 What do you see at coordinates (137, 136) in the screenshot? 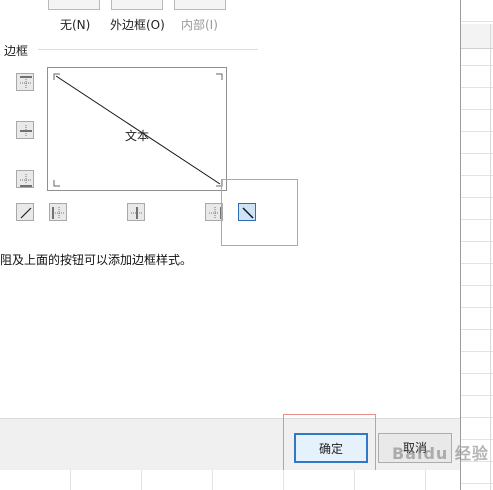
I see `preview-sample-text: 文本` at bounding box center [137, 136].